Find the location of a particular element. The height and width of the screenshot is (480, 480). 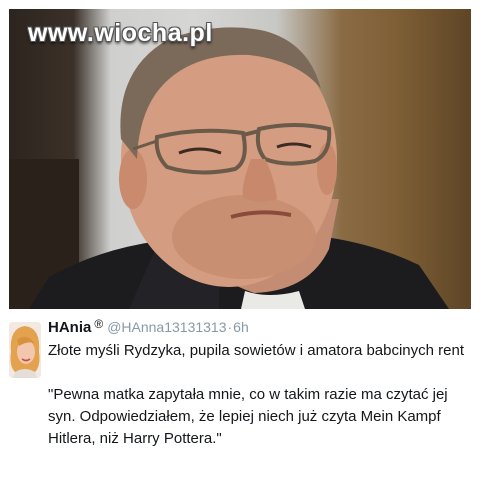

tweet-header: HAnia ® @HAnna13131313 · 6h is located at coordinates (148, 329).